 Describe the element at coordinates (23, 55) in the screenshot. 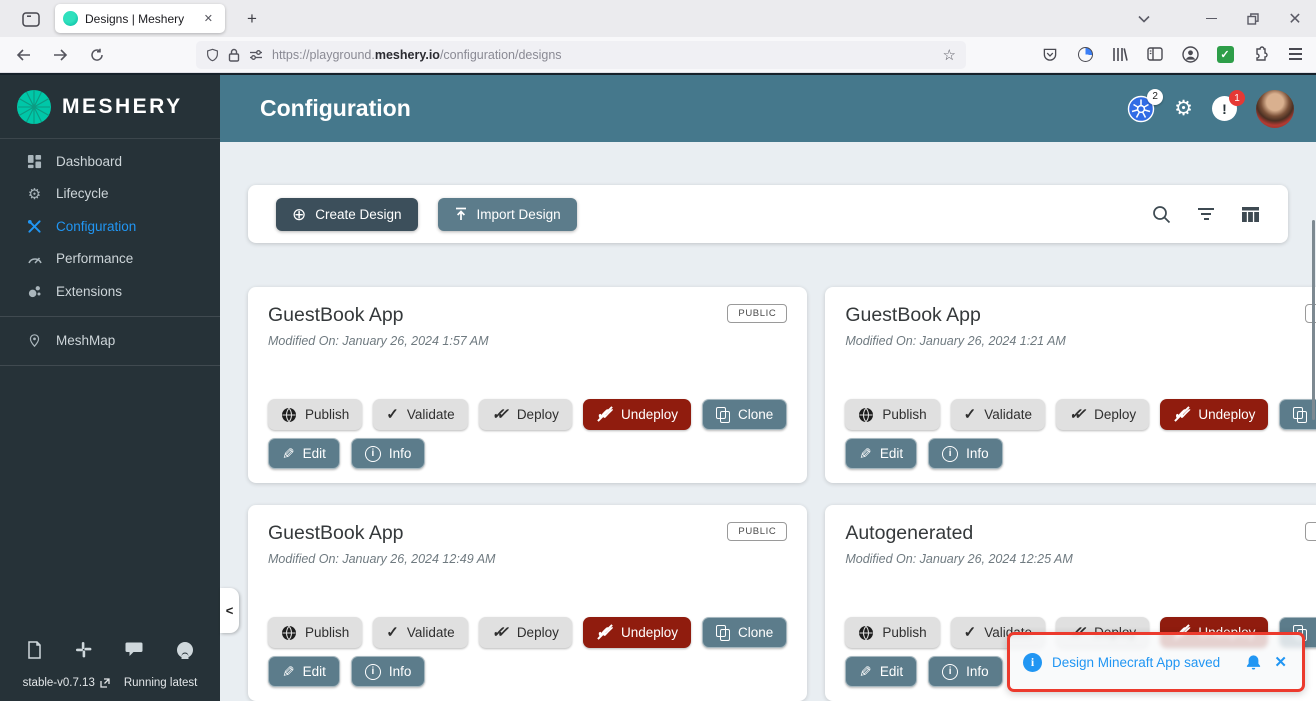

I see `back-button` at that location.